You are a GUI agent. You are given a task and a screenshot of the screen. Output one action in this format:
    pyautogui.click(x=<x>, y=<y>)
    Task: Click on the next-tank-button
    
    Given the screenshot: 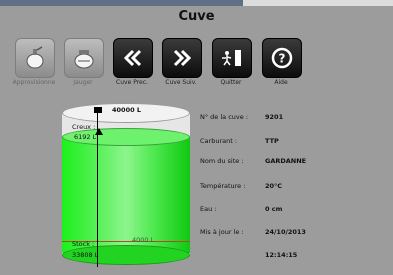 What is the action you would take?
    pyautogui.click(x=182, y=58)
    